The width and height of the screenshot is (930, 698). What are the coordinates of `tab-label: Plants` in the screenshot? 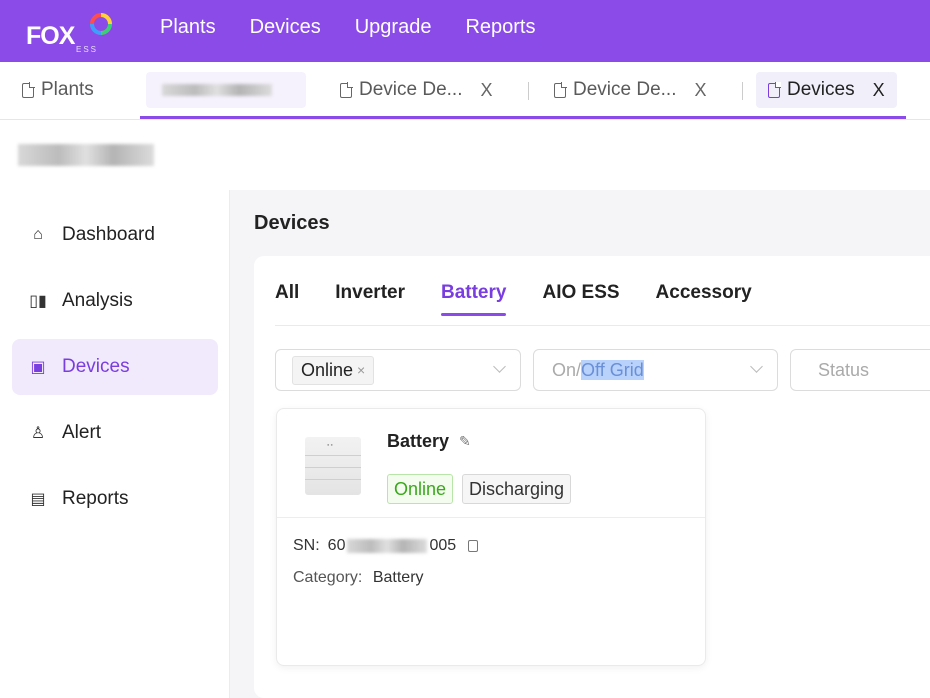 It's located at (67, 89).